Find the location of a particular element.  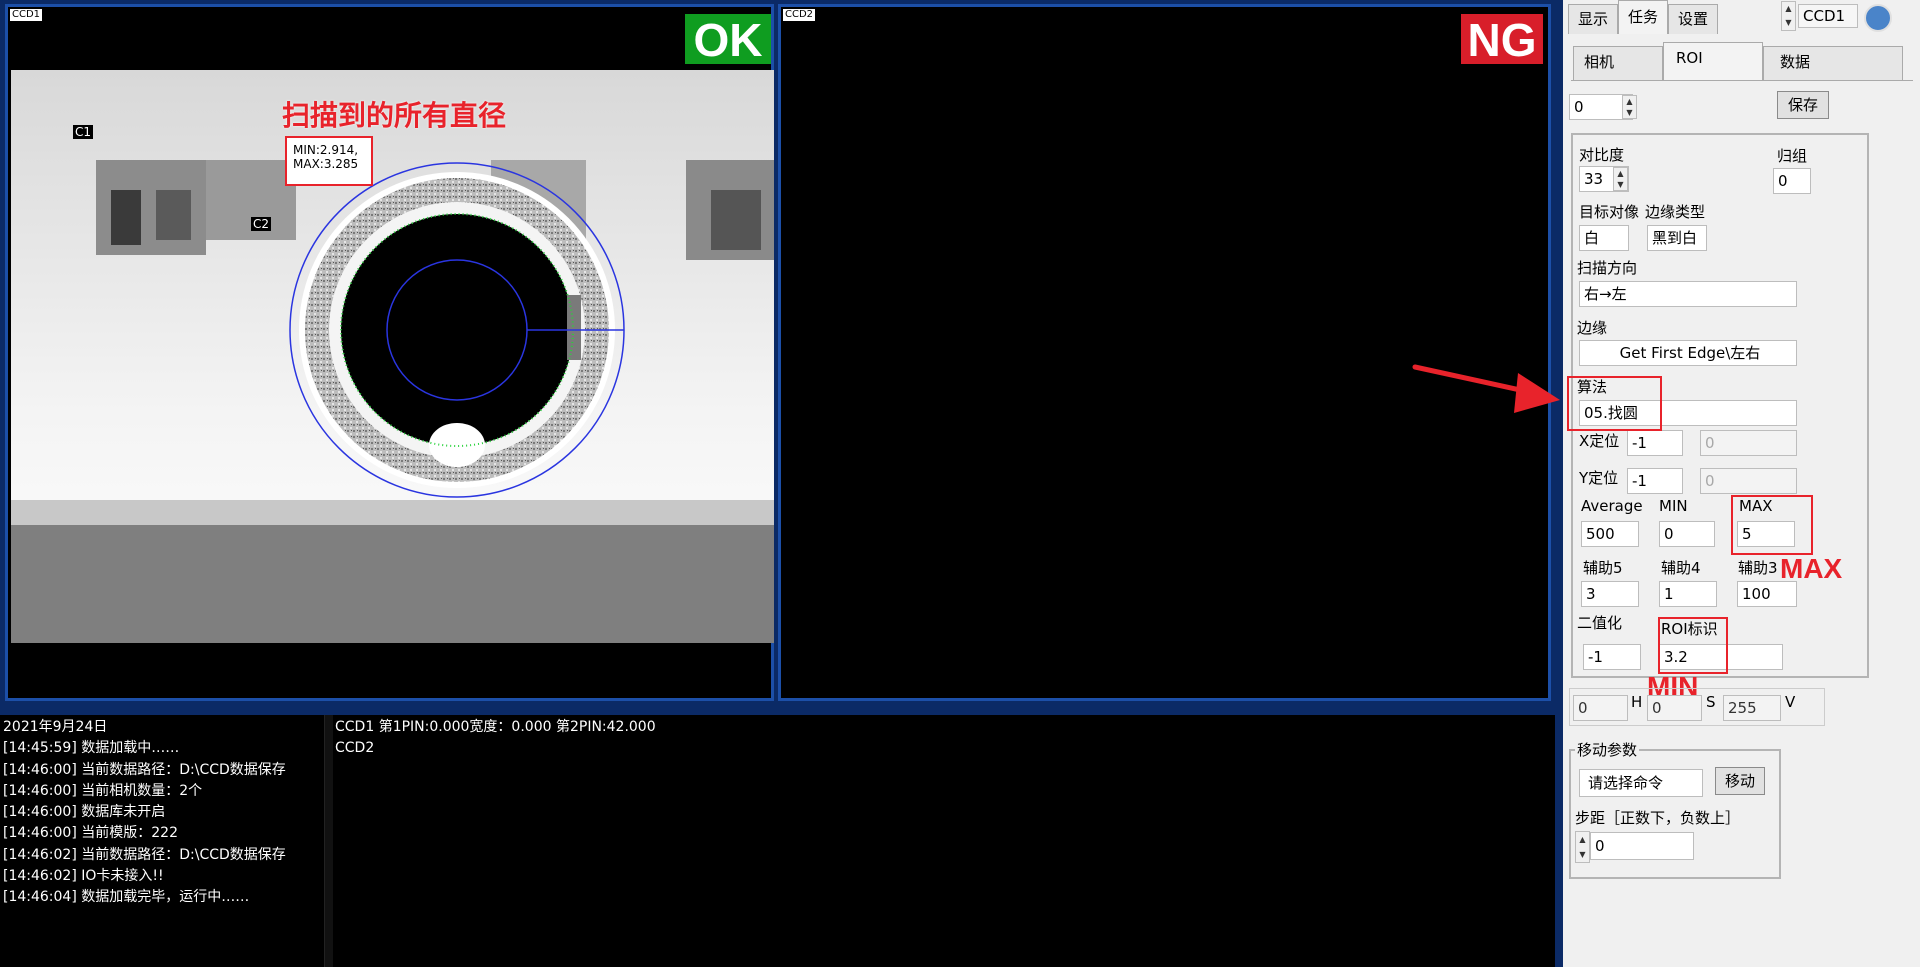

tab-display: 显示 is located at coordinates (1593, 19).